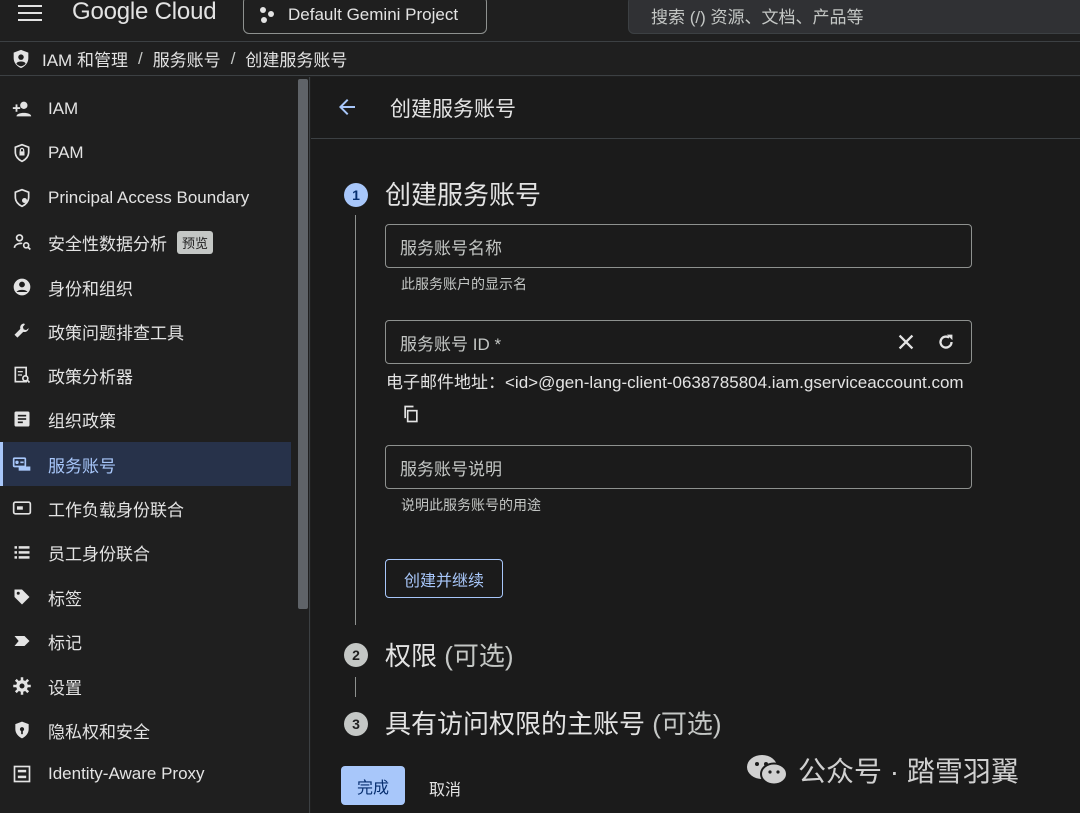 This screenshot has height=813, width=1080. I want to click on sidebar-item-workforce-identity-federation: 员工身份联合, so click(145, 552).